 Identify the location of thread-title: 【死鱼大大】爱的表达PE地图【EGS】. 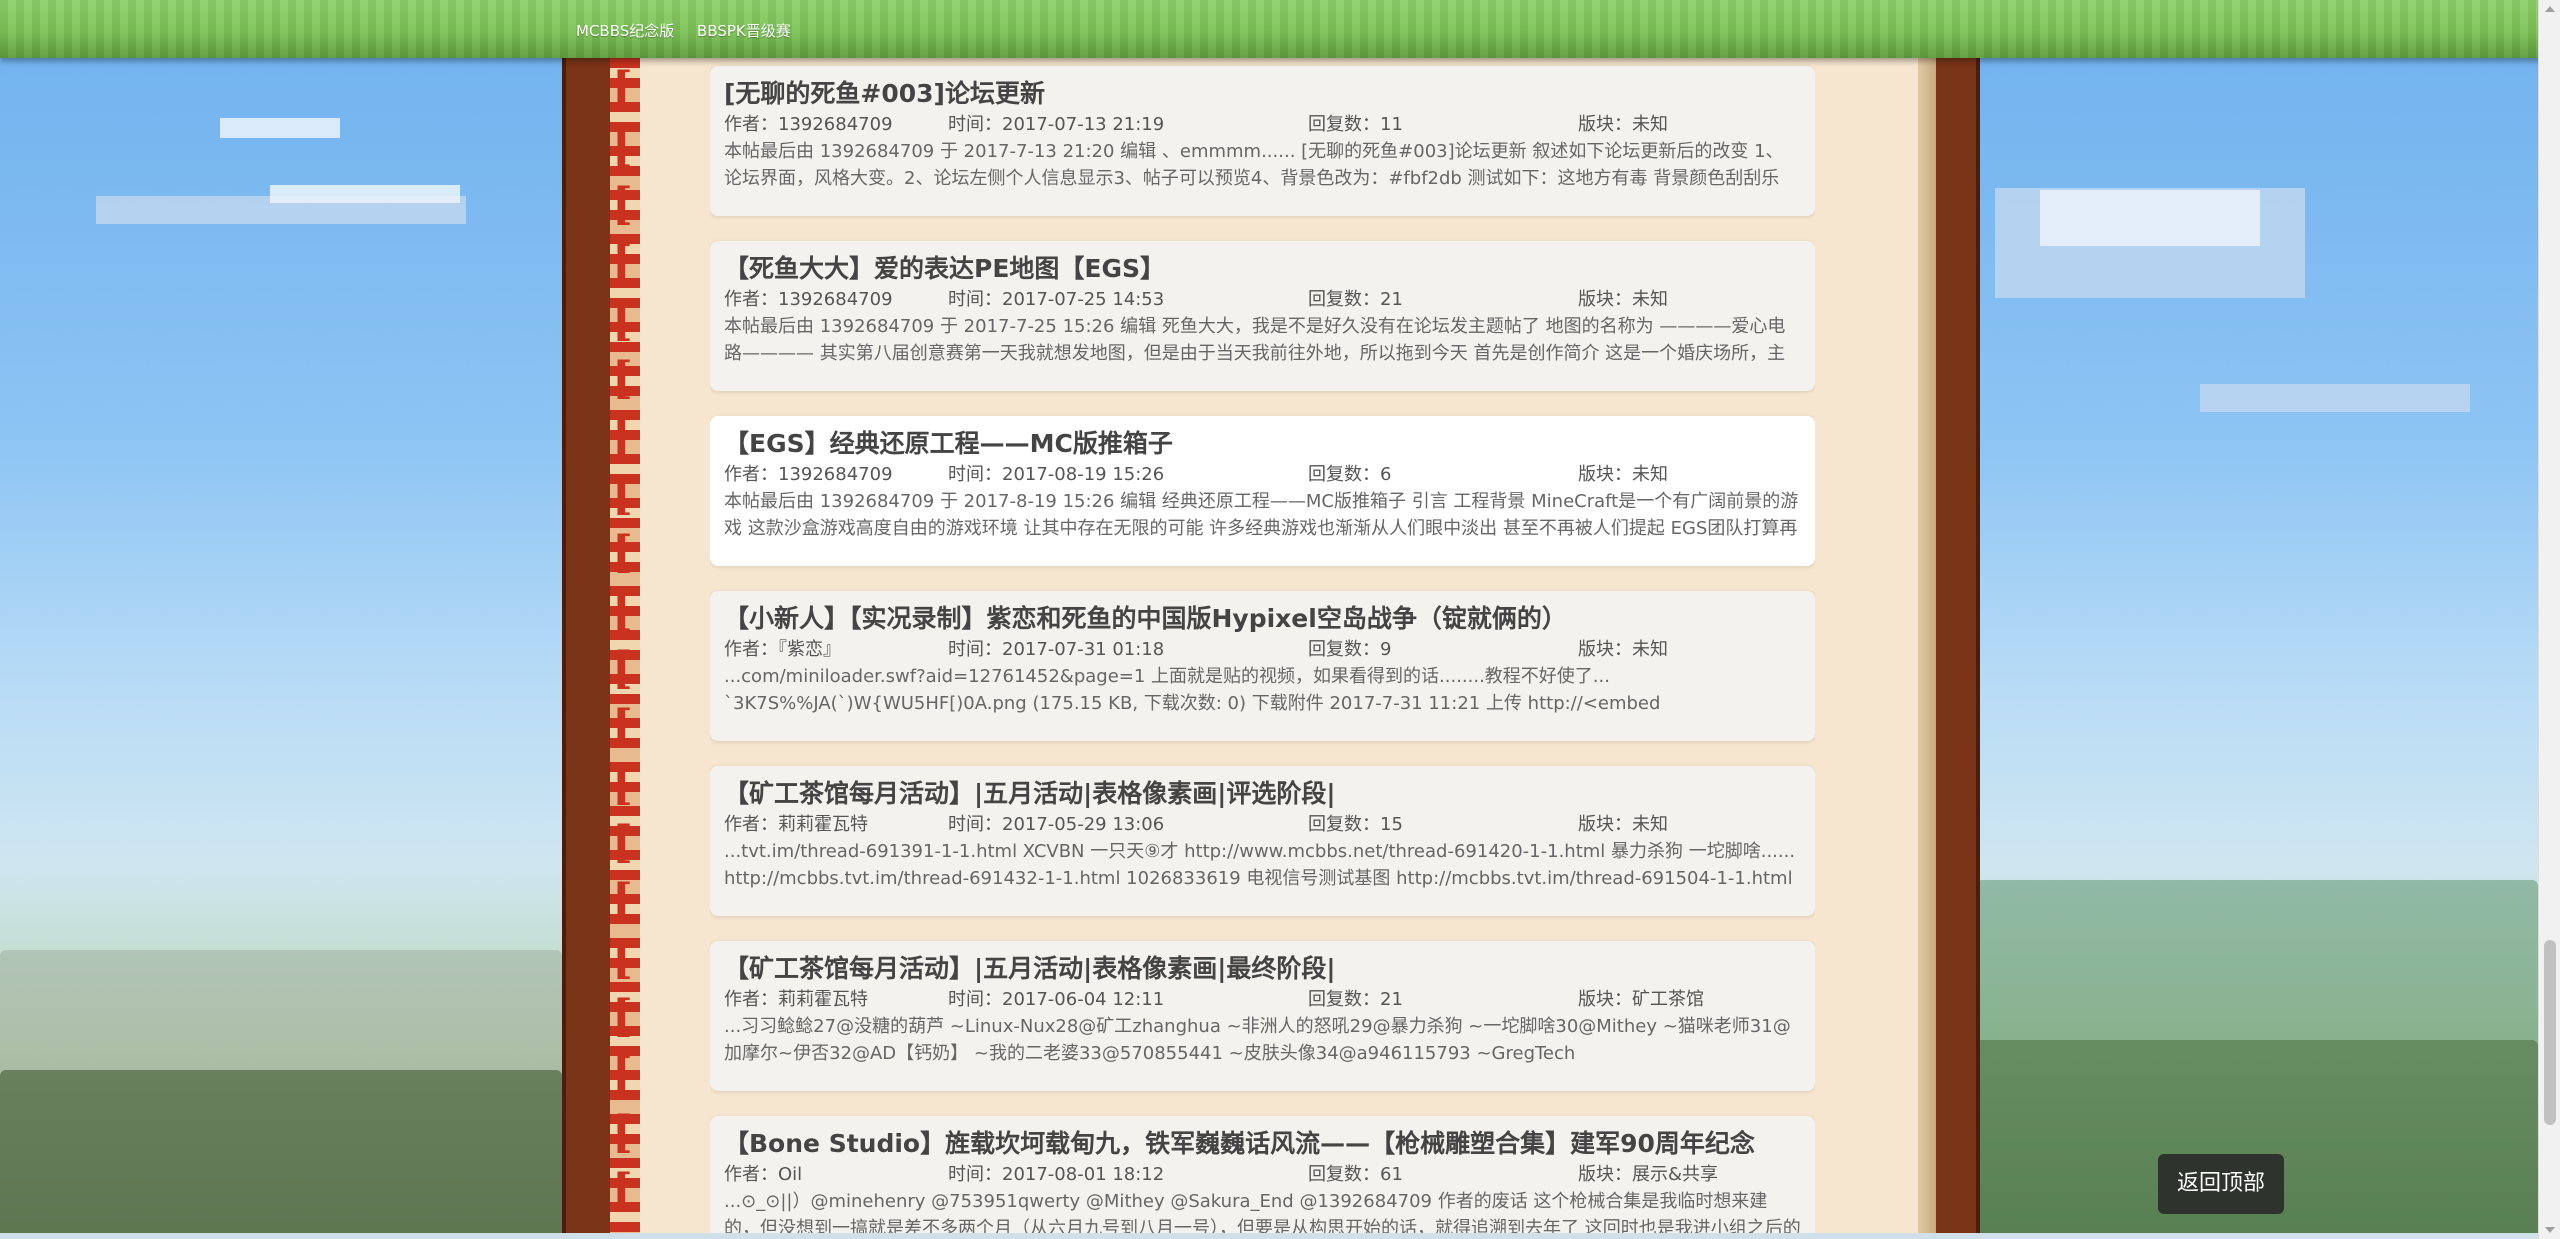
(1262, 269).